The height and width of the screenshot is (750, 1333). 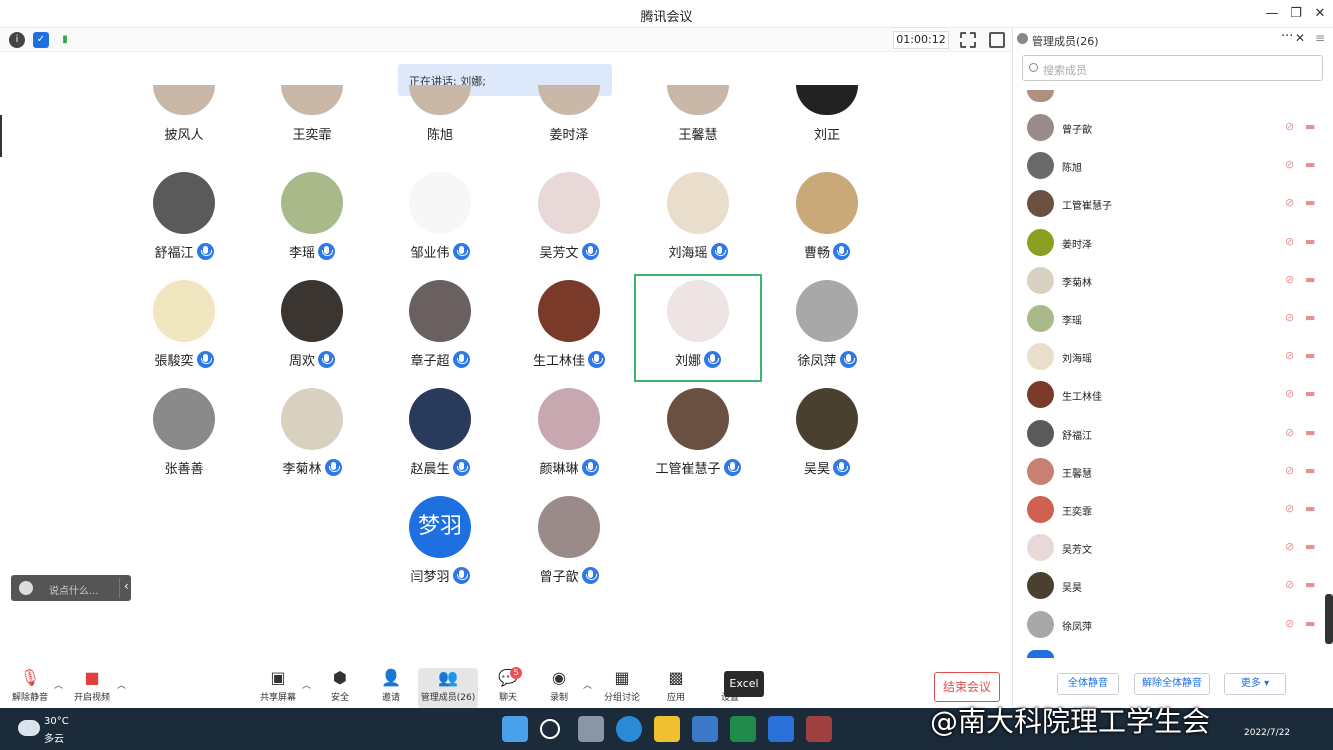 What do you see at coordinates (1173, 204) in the screenshot?
I see `member-row: 工管崔慧子 ⊘ ▬` at bounding box center [1173, 204].